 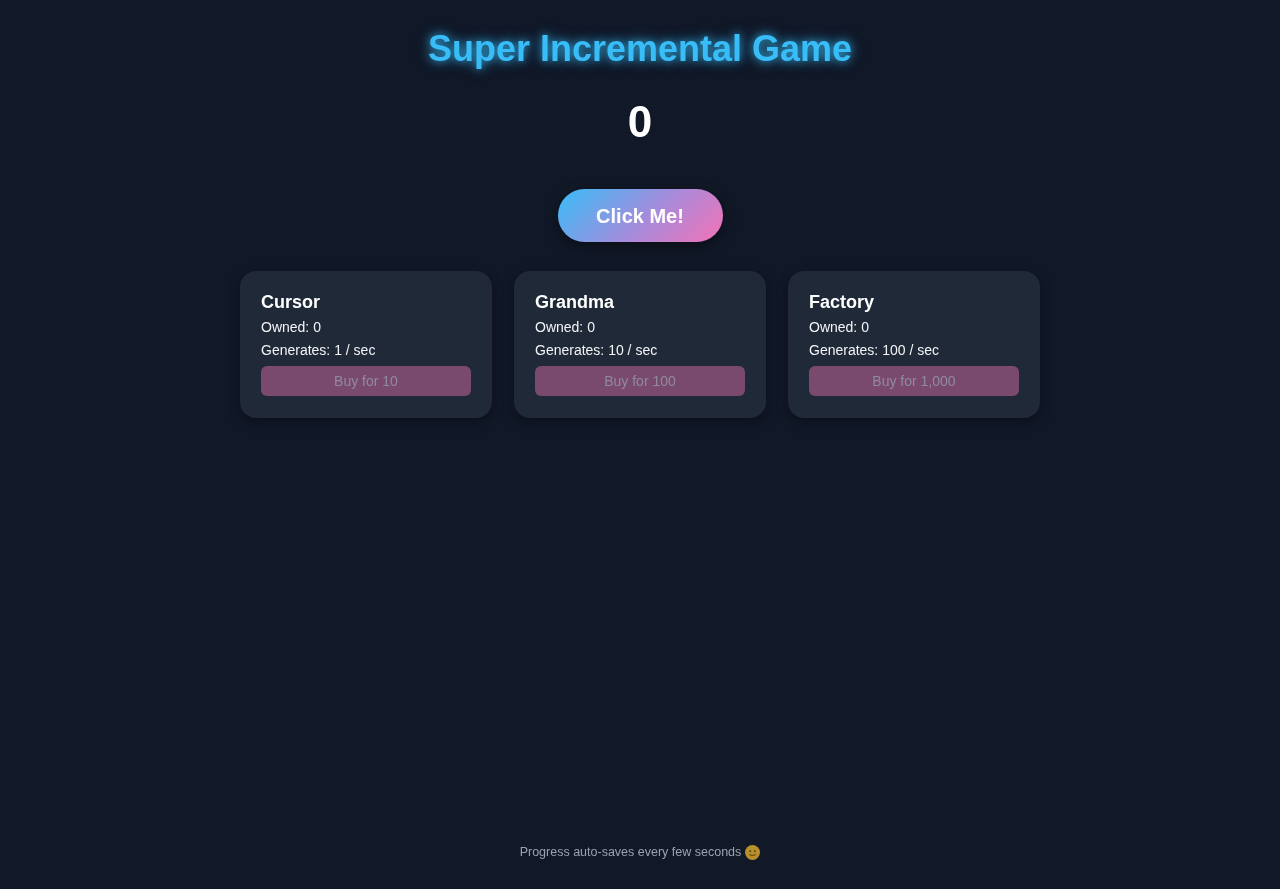 What do you see at coordinates (842, 302) in the screenshot?
I see `building-name: Factory` at bounding box center [842, 302].